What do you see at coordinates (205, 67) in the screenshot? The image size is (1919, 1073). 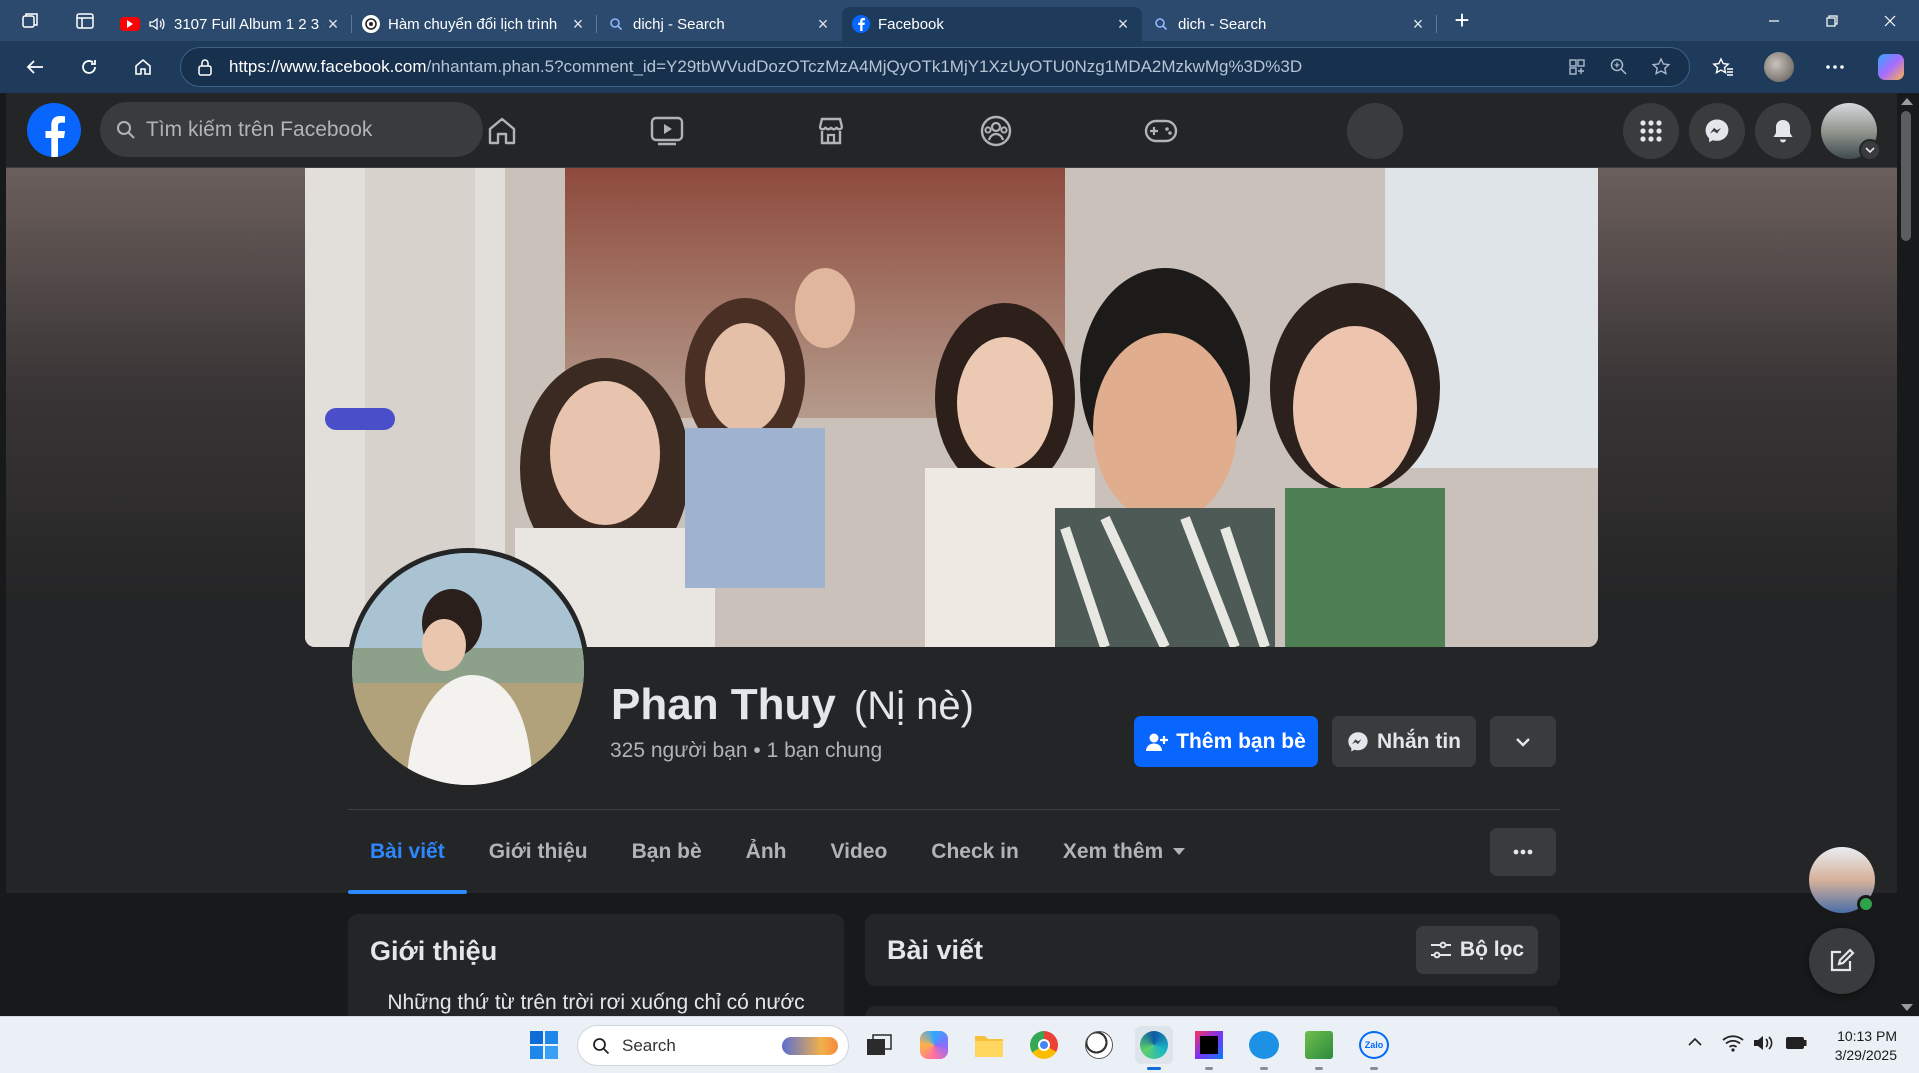 I see `lock-icon` at bounding box center [205, 67].